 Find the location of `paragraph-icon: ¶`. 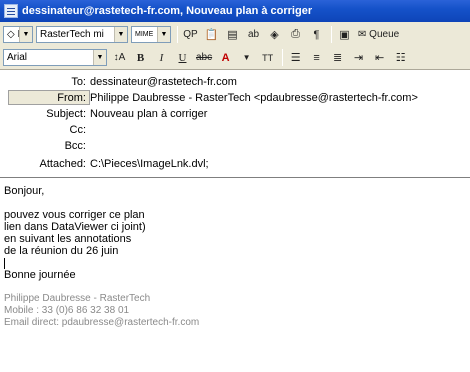

paragraph-icon: ¶ is located at coordinates (316, 34).